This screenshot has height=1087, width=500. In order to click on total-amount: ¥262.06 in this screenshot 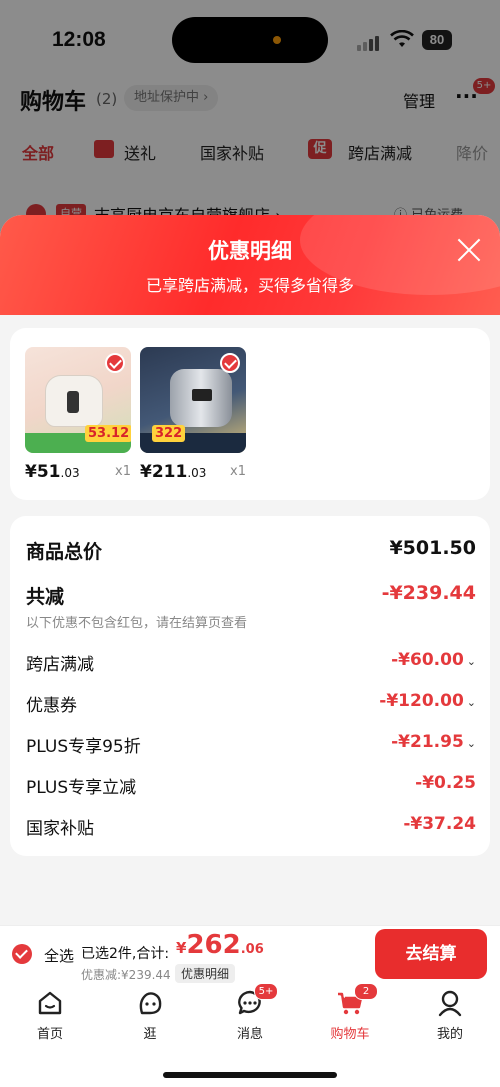, I will do `click(220, 945)`.